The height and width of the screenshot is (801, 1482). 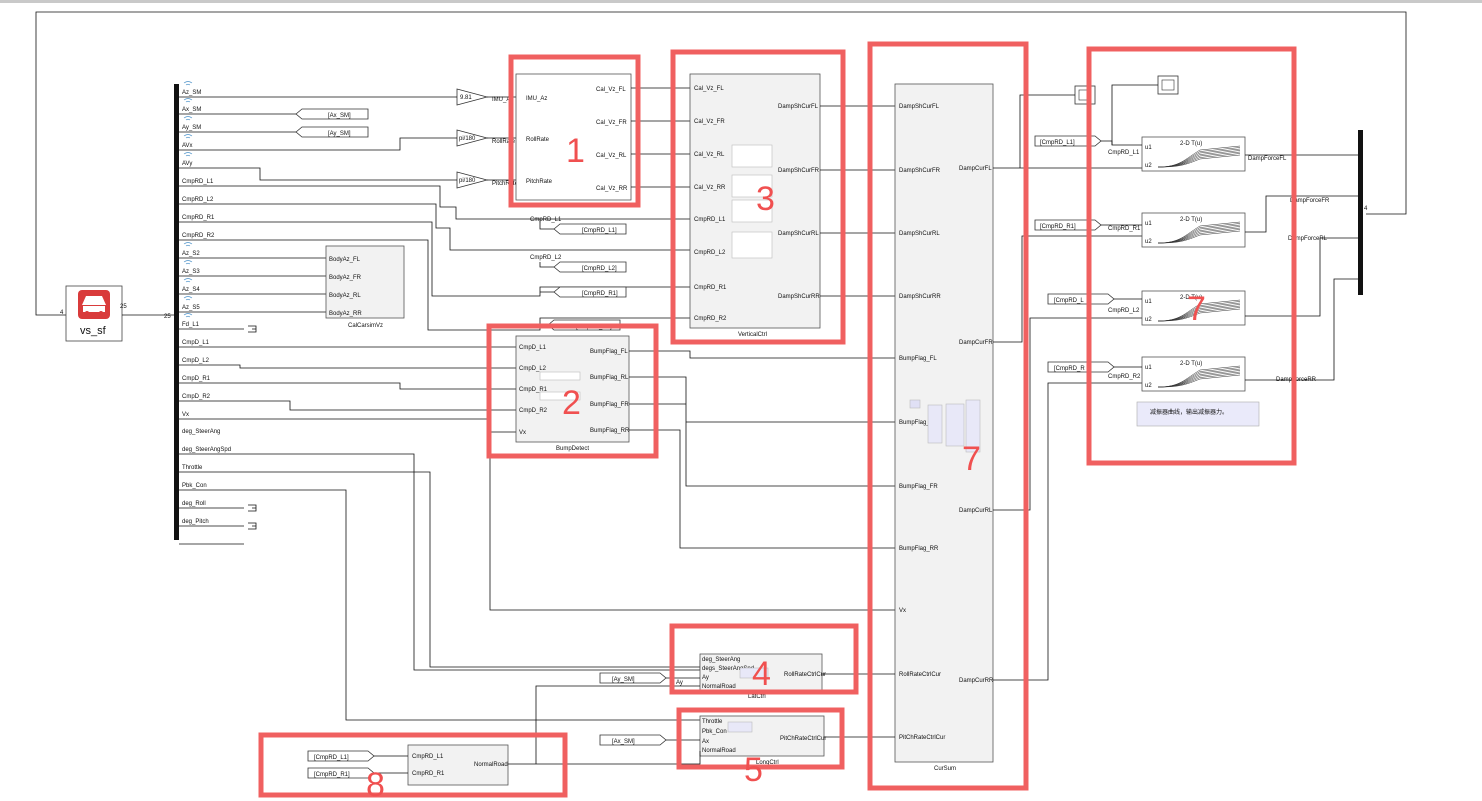 I want to click on svg-text: Ay, so click(x=705, y=678).